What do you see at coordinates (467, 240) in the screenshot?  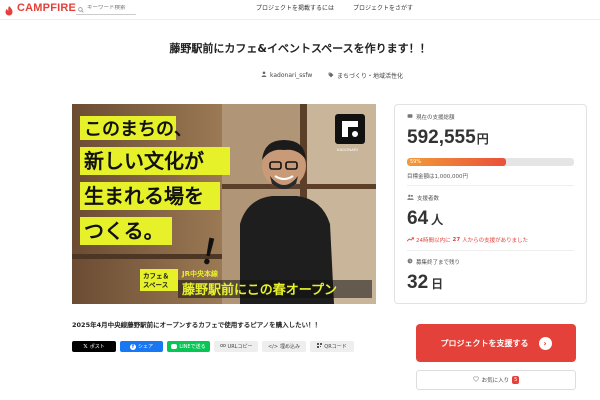 I see `recent-backers-note: 24時間以内に 27 人からの支援がありました` at bounding box center [467, 240].